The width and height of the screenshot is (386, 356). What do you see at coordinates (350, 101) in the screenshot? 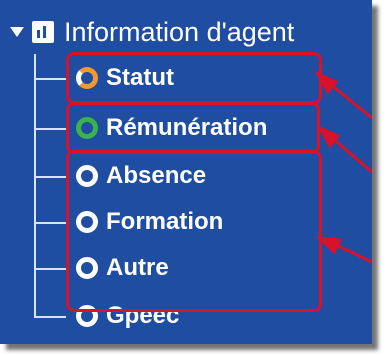
I see `callout-arrow-statut` at bounding box center [350, 101].